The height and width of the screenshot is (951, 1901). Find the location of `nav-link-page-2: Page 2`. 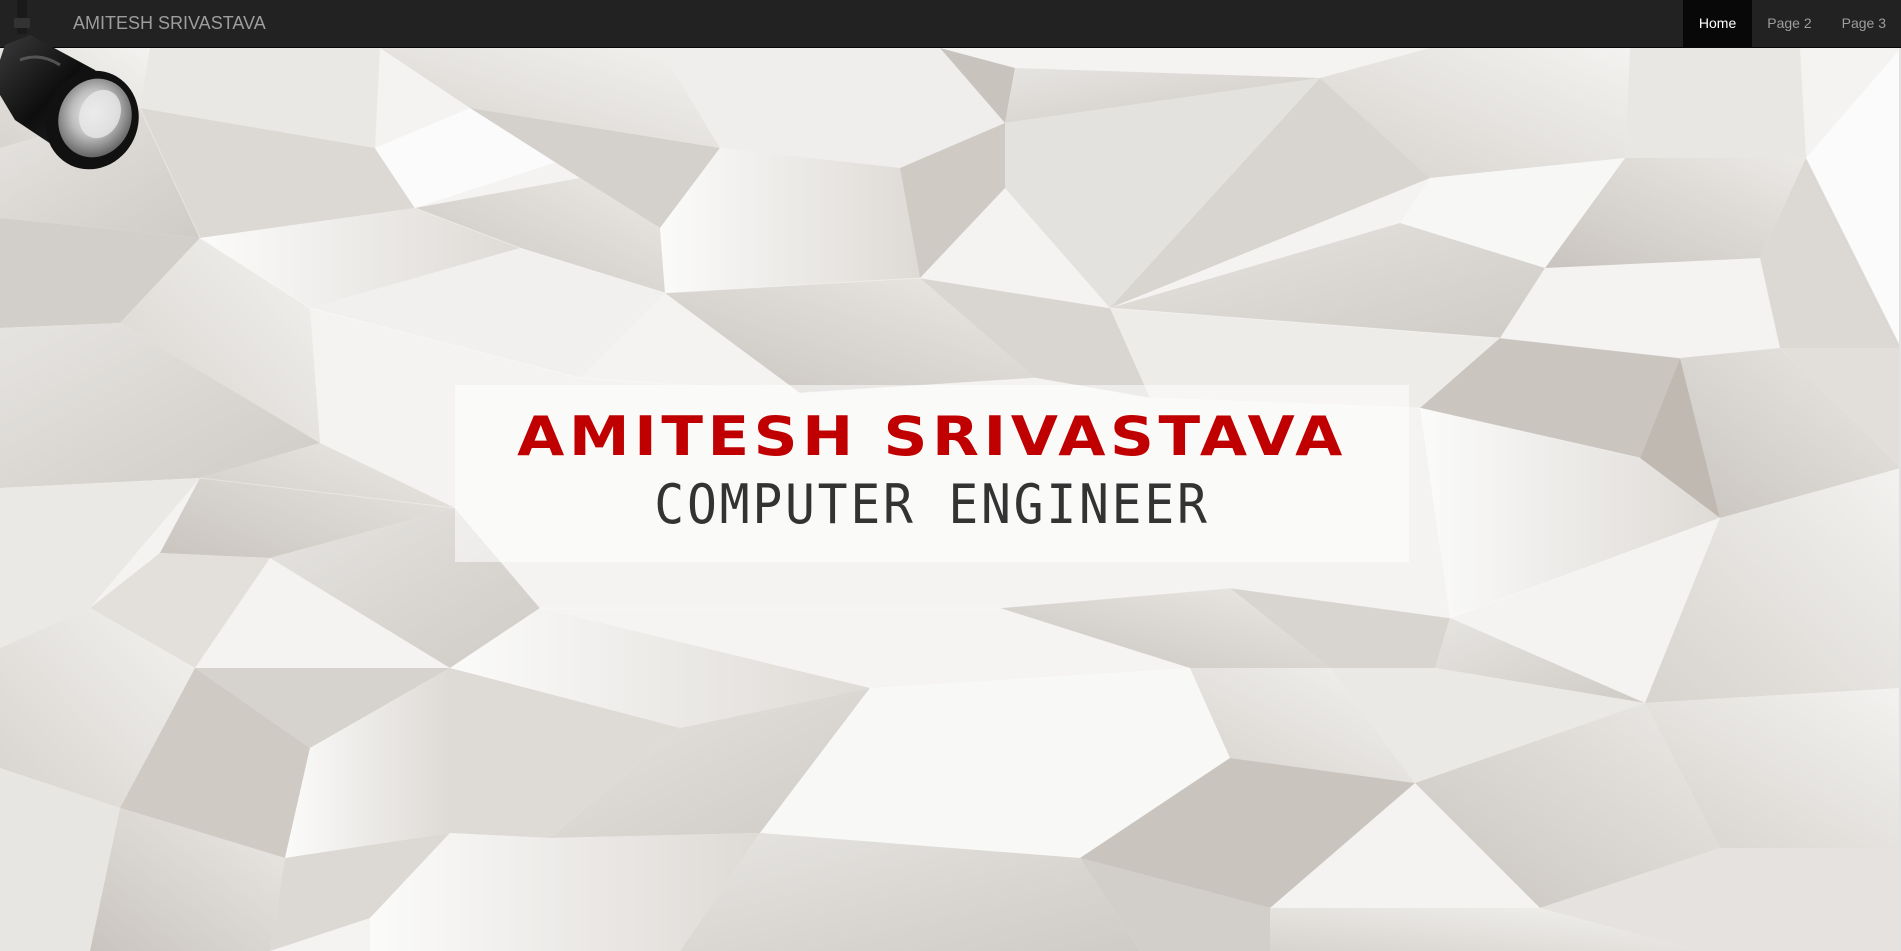

nav-link-page-2: Page 2 is located at coordinates (1789, 24).